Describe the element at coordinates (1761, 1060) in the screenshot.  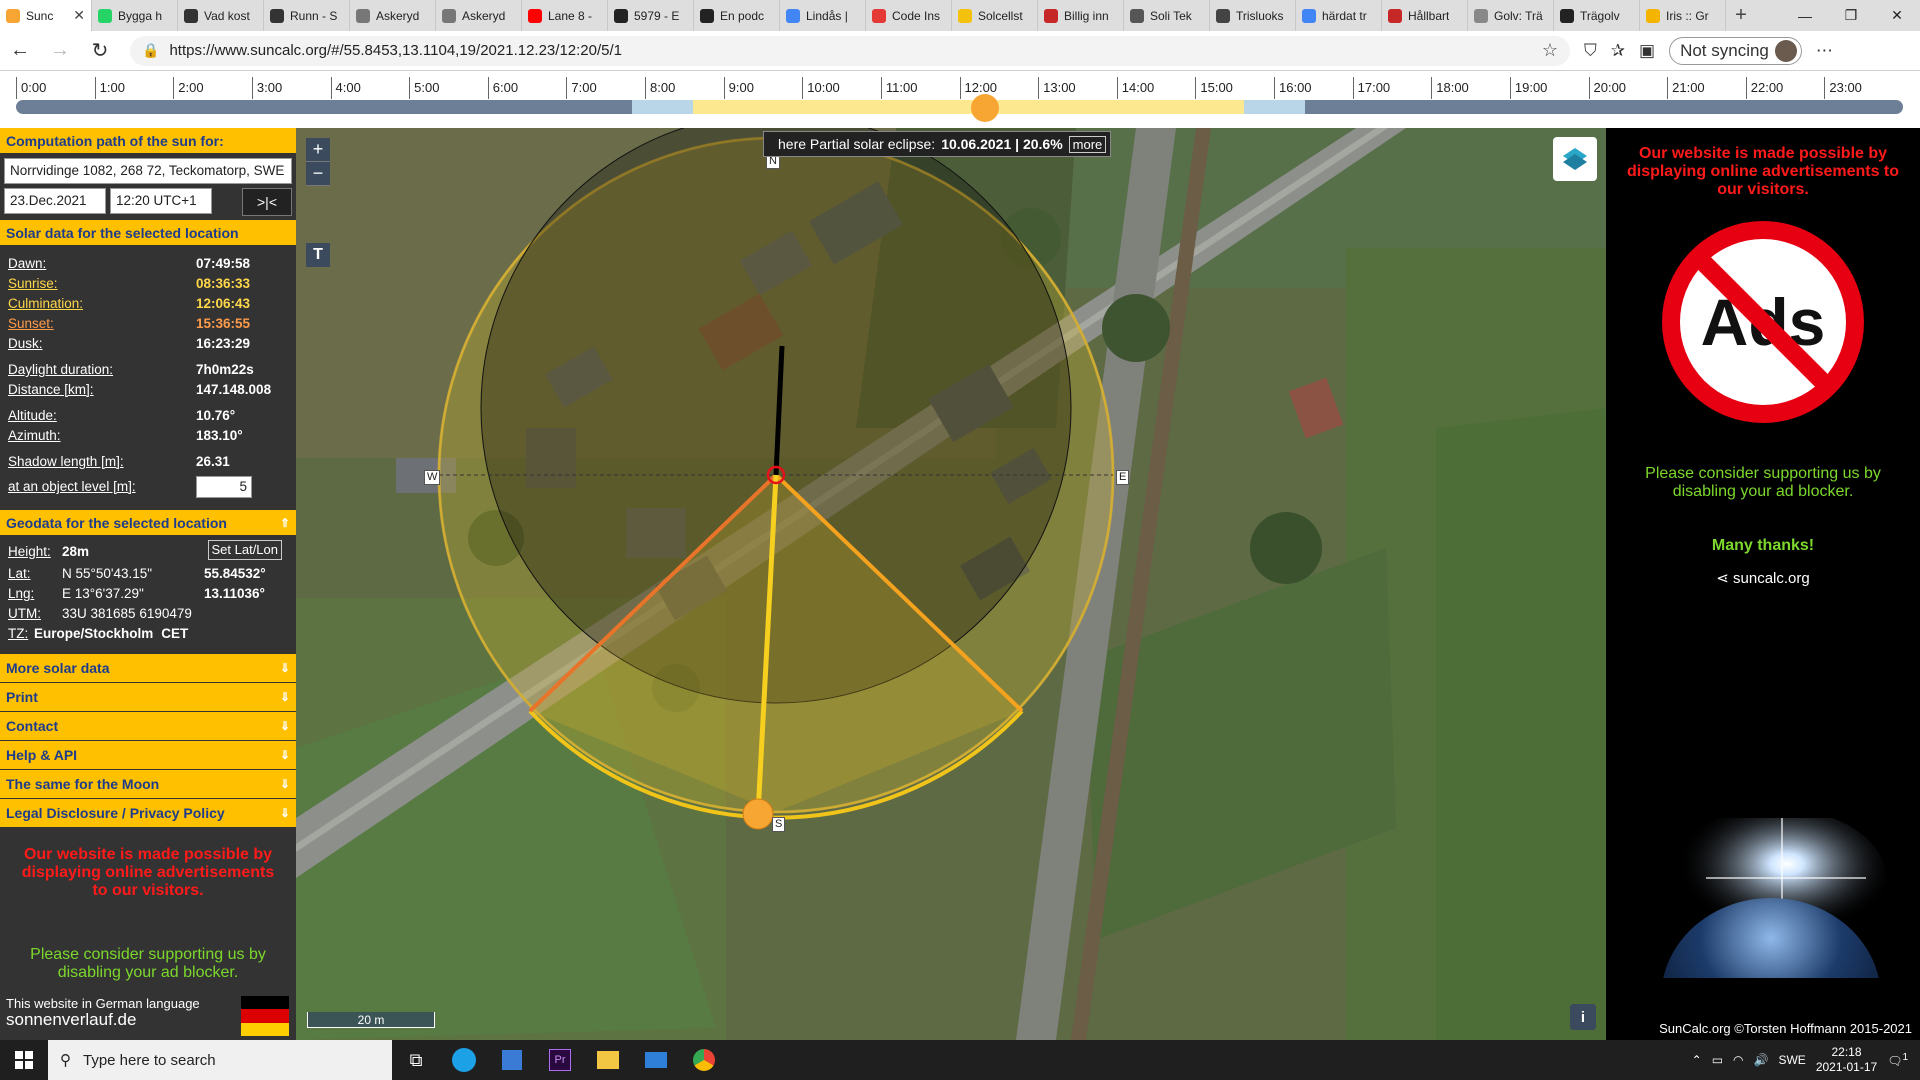
I see `volume-icon: 🔊` at that location.